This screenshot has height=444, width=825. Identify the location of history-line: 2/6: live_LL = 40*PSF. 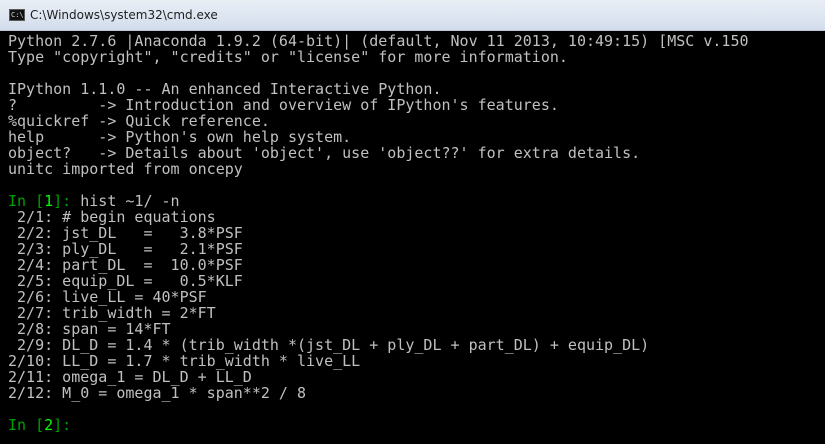
(107, 297).